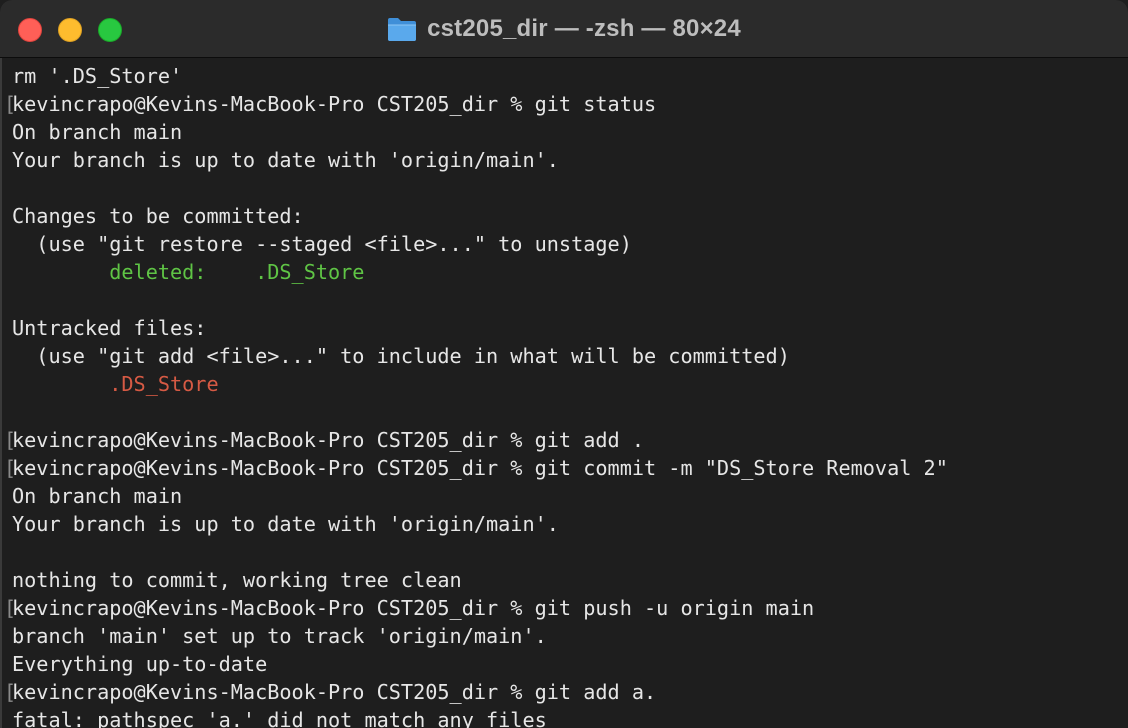 Image resolution: width=1128 pixels, height=728 pixels. I want to click on output-line: deleted: .DS_Store, so click(188, 272).